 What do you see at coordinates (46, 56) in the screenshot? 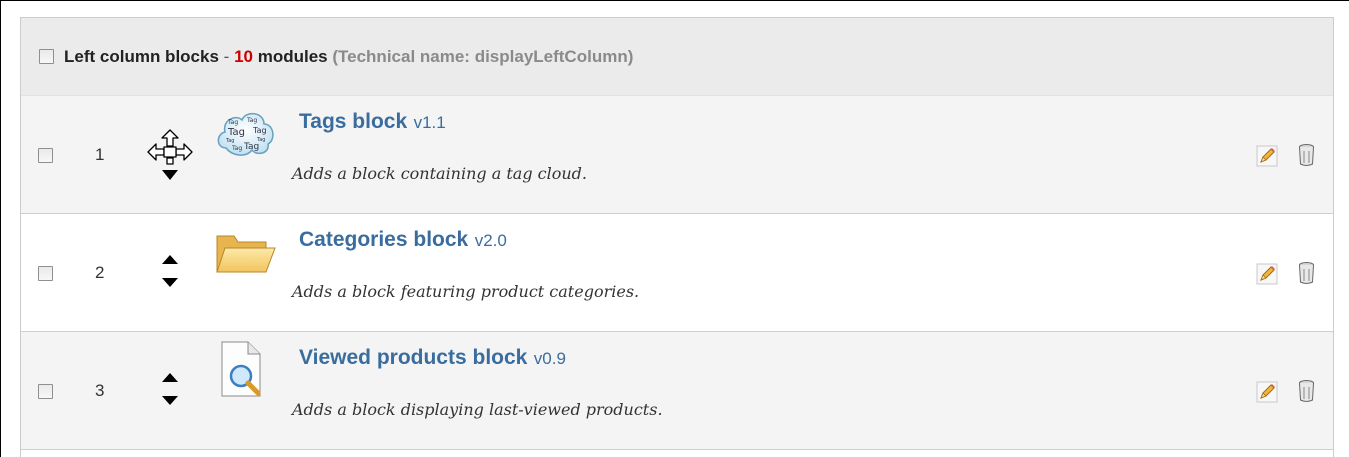
I see `select-all-checkbox` at bounding box center [46, 56].